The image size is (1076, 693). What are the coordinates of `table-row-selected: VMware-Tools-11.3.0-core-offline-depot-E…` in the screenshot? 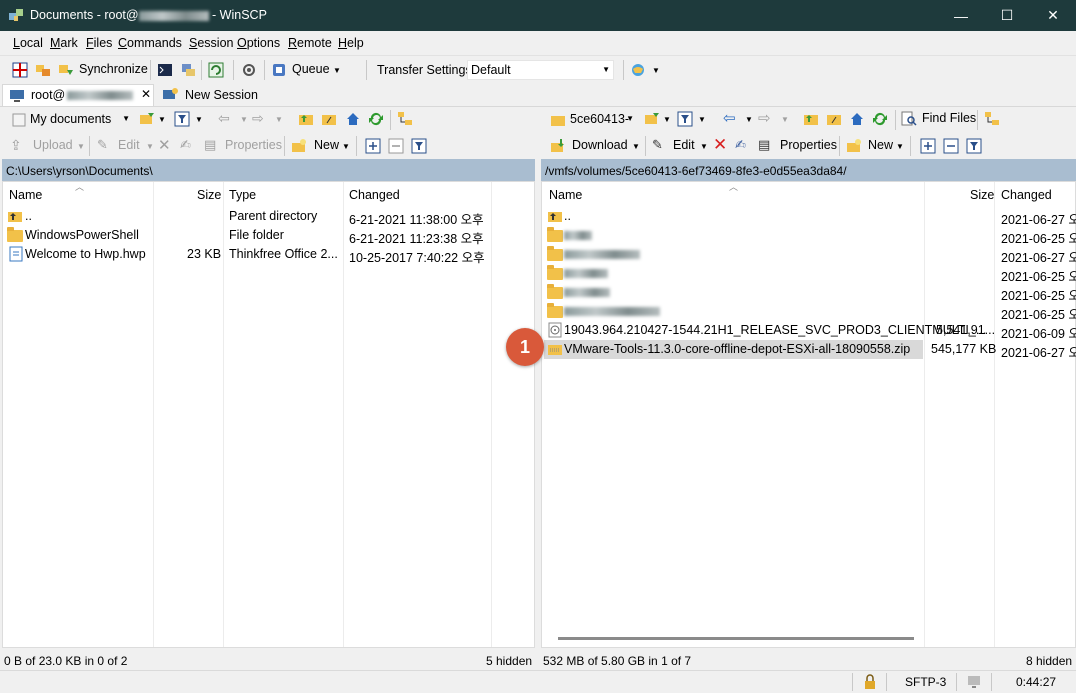 It's located at (809, 350).